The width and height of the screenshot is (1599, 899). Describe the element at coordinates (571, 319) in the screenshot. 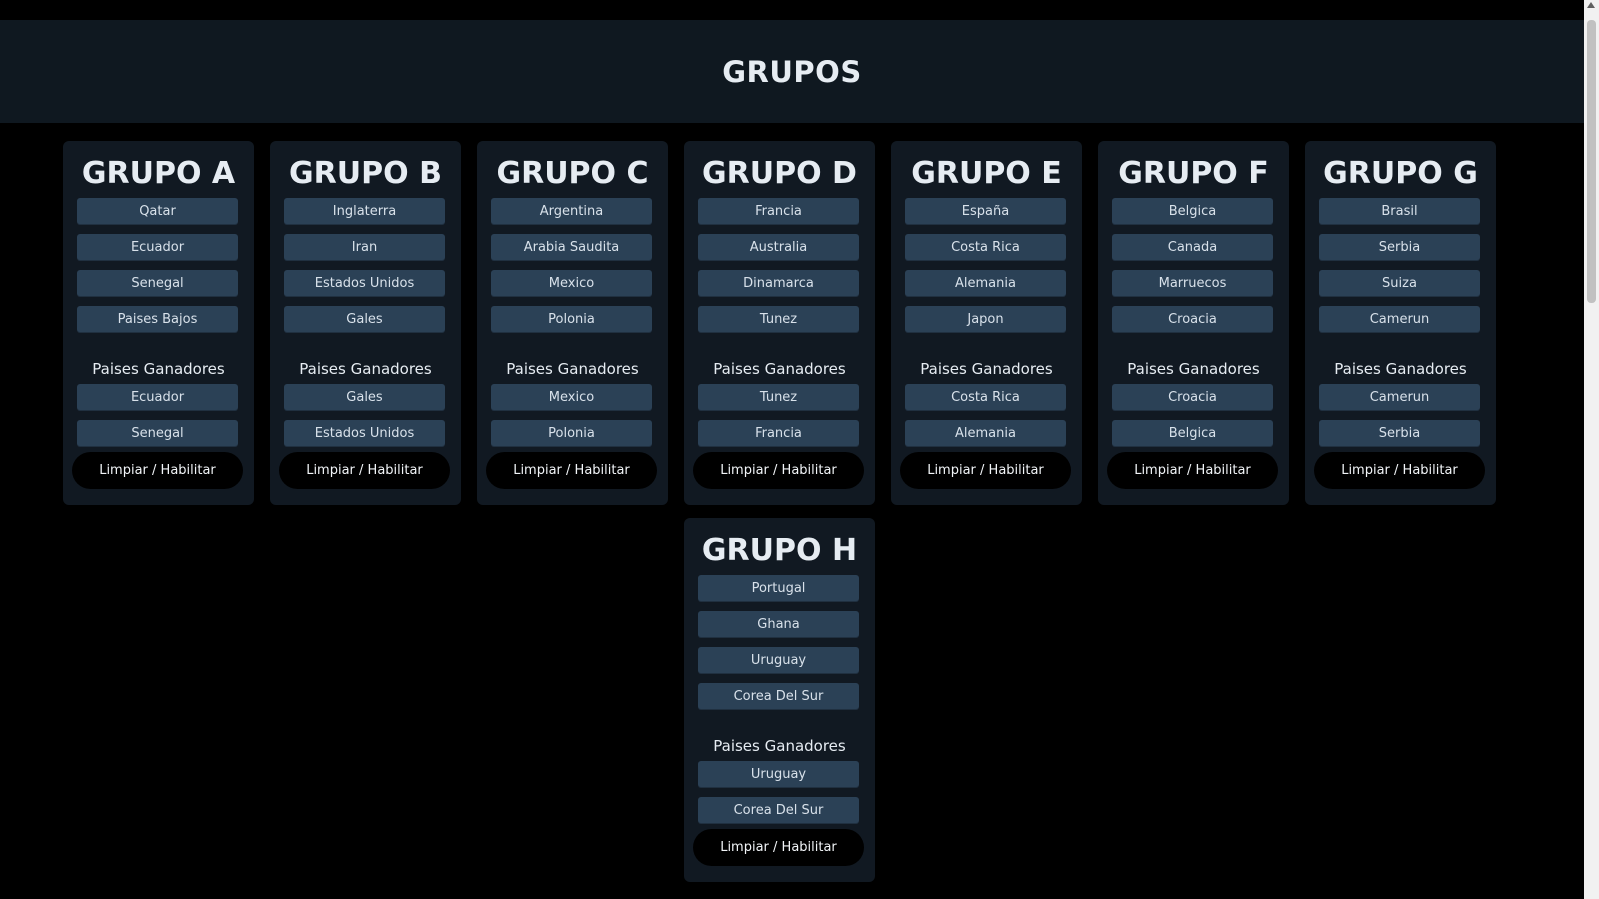

I see `team-button: Polonia` at that location.